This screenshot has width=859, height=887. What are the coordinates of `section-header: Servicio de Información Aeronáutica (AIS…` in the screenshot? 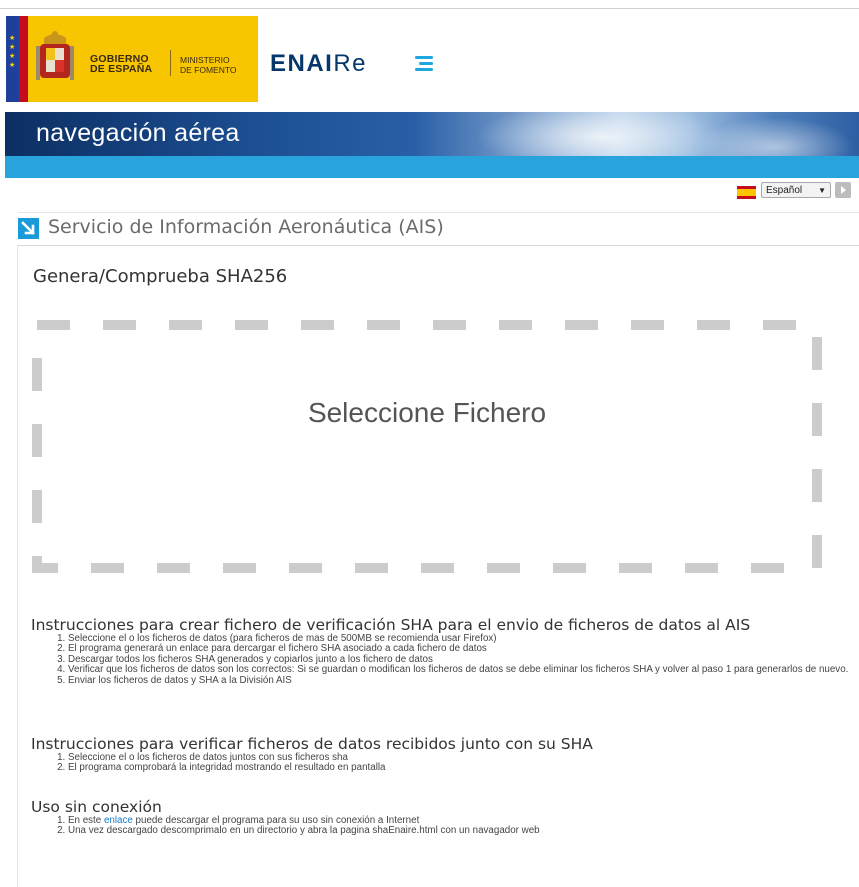 It's located at (438, 230).